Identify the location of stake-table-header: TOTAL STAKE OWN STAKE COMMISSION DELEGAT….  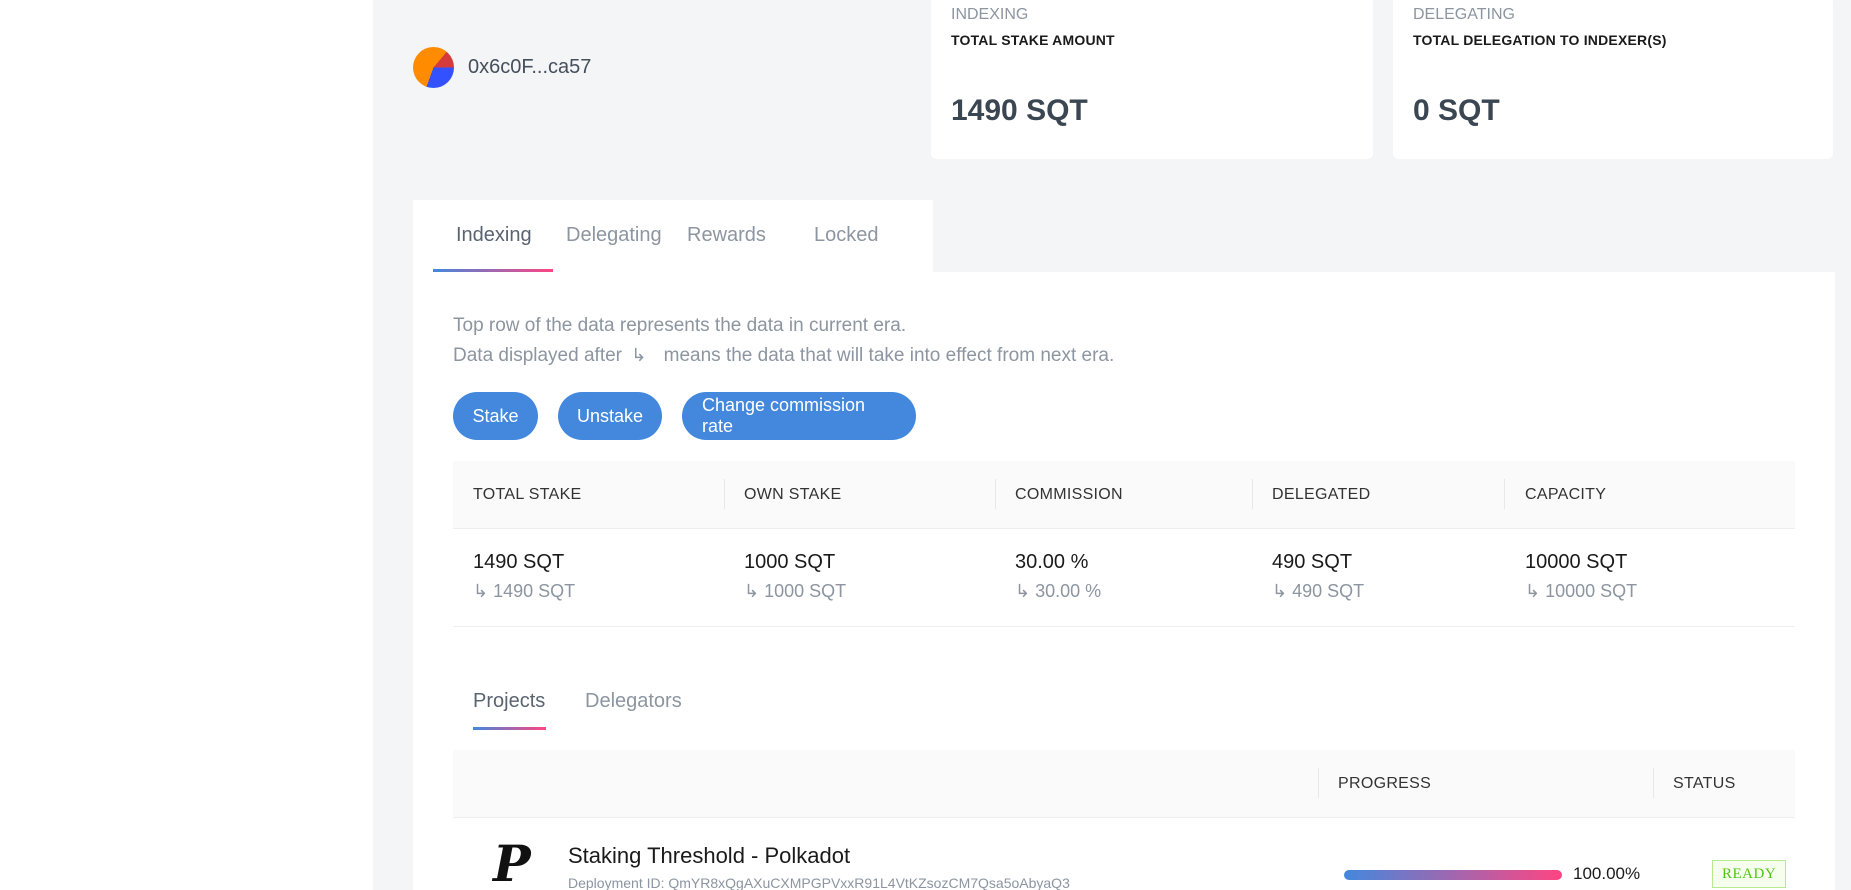
(1124, 495).